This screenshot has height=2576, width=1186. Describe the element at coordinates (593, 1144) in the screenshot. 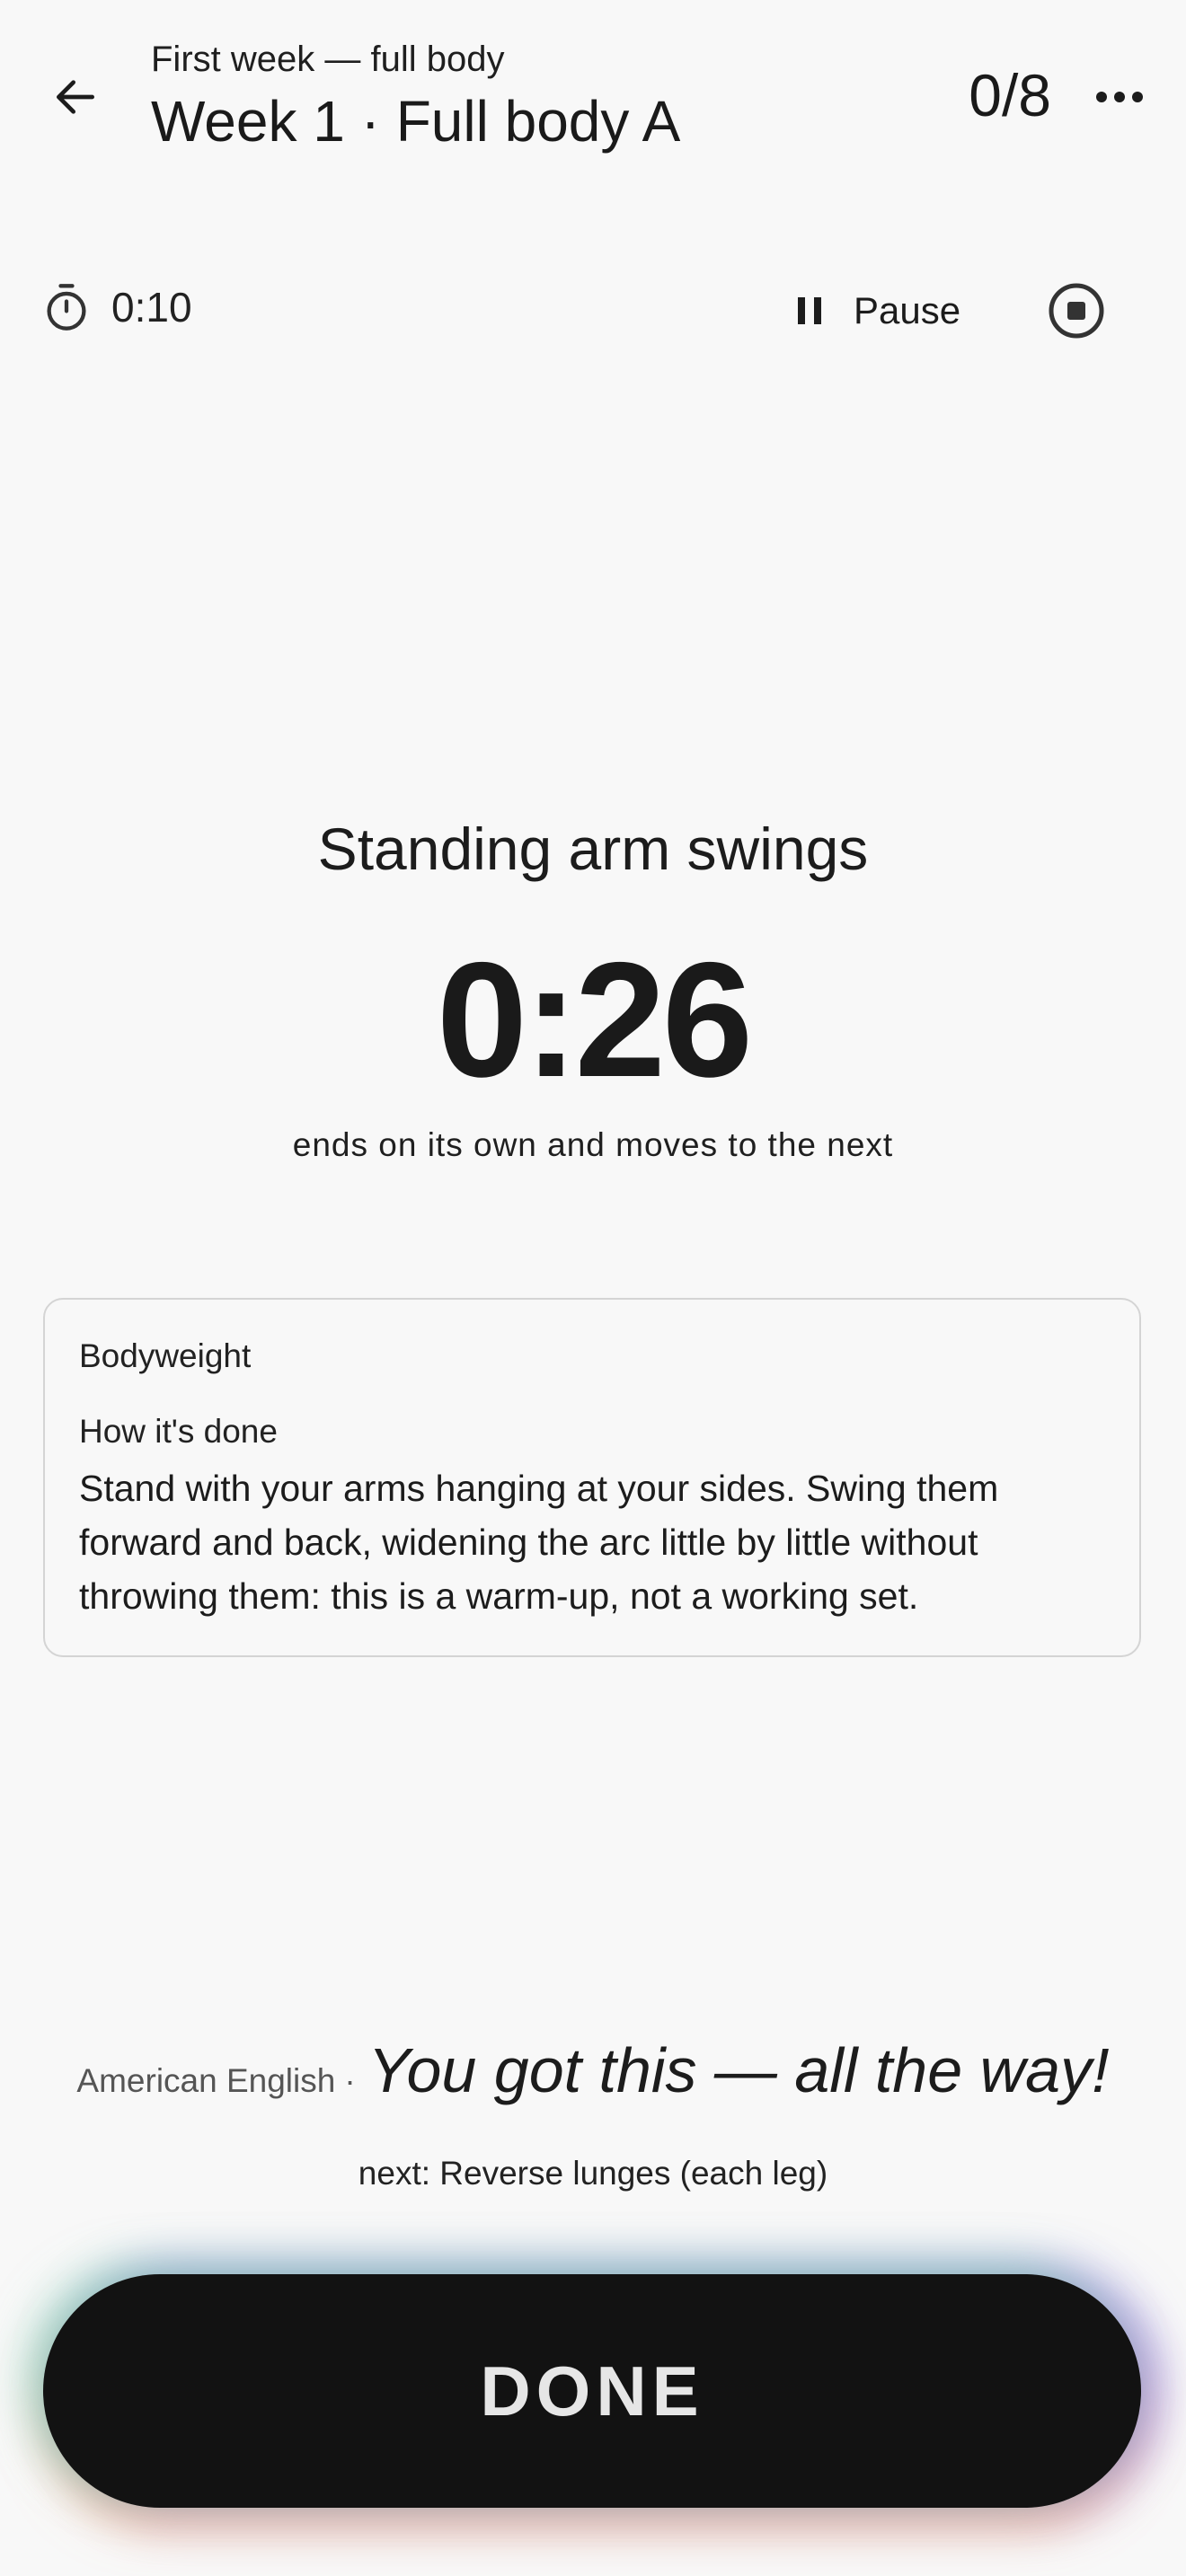

I see `countdown-note: ends on its own and moves to the next` at that location.